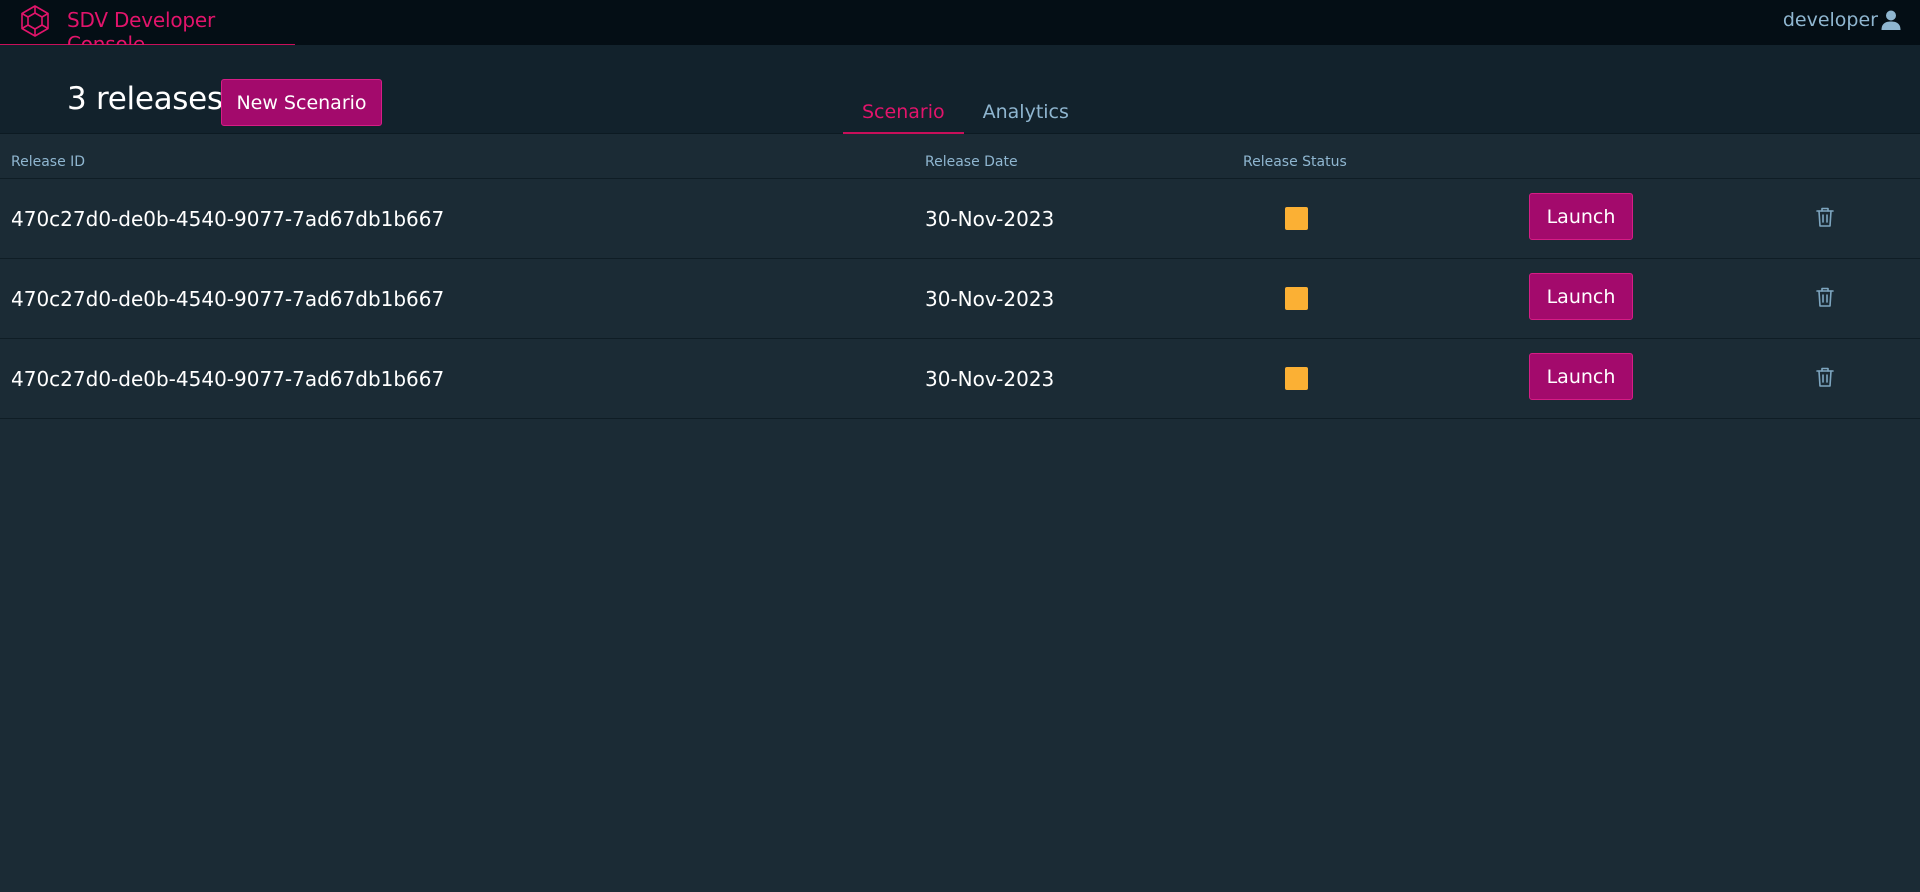 The image size is (1920, 892). I want to click on table-header: Release ID Release Date Release Status, so click(960, 156).